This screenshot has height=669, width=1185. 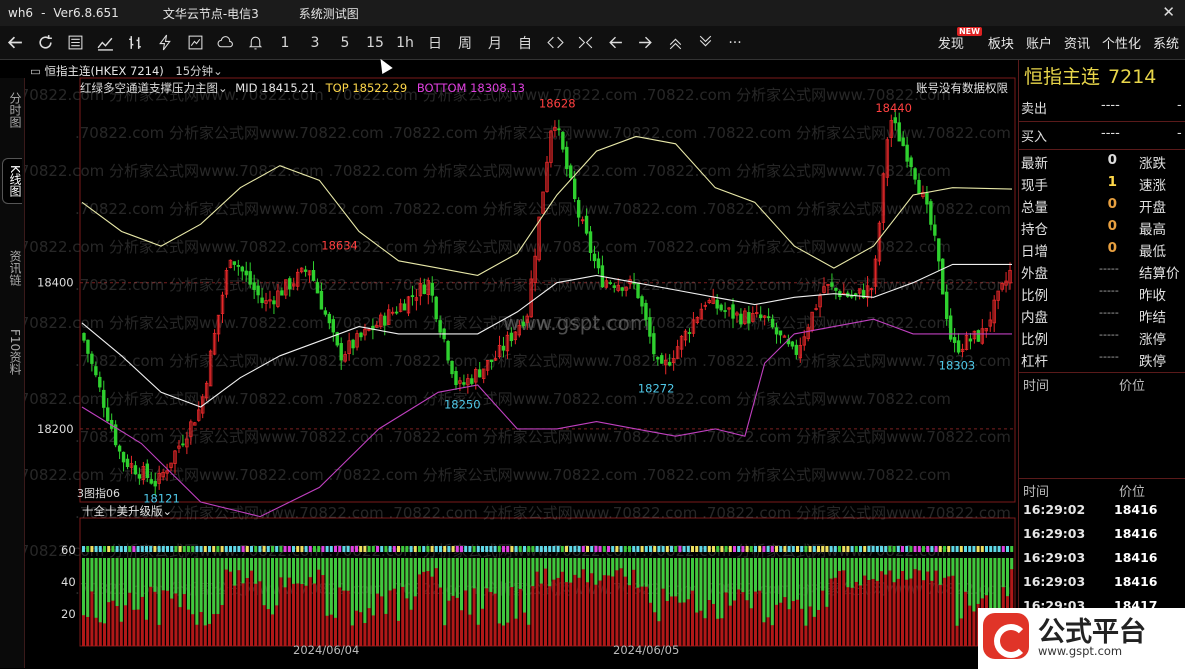 I want to click on menu-personalize: 个性化, so click(x=1121, y=42).